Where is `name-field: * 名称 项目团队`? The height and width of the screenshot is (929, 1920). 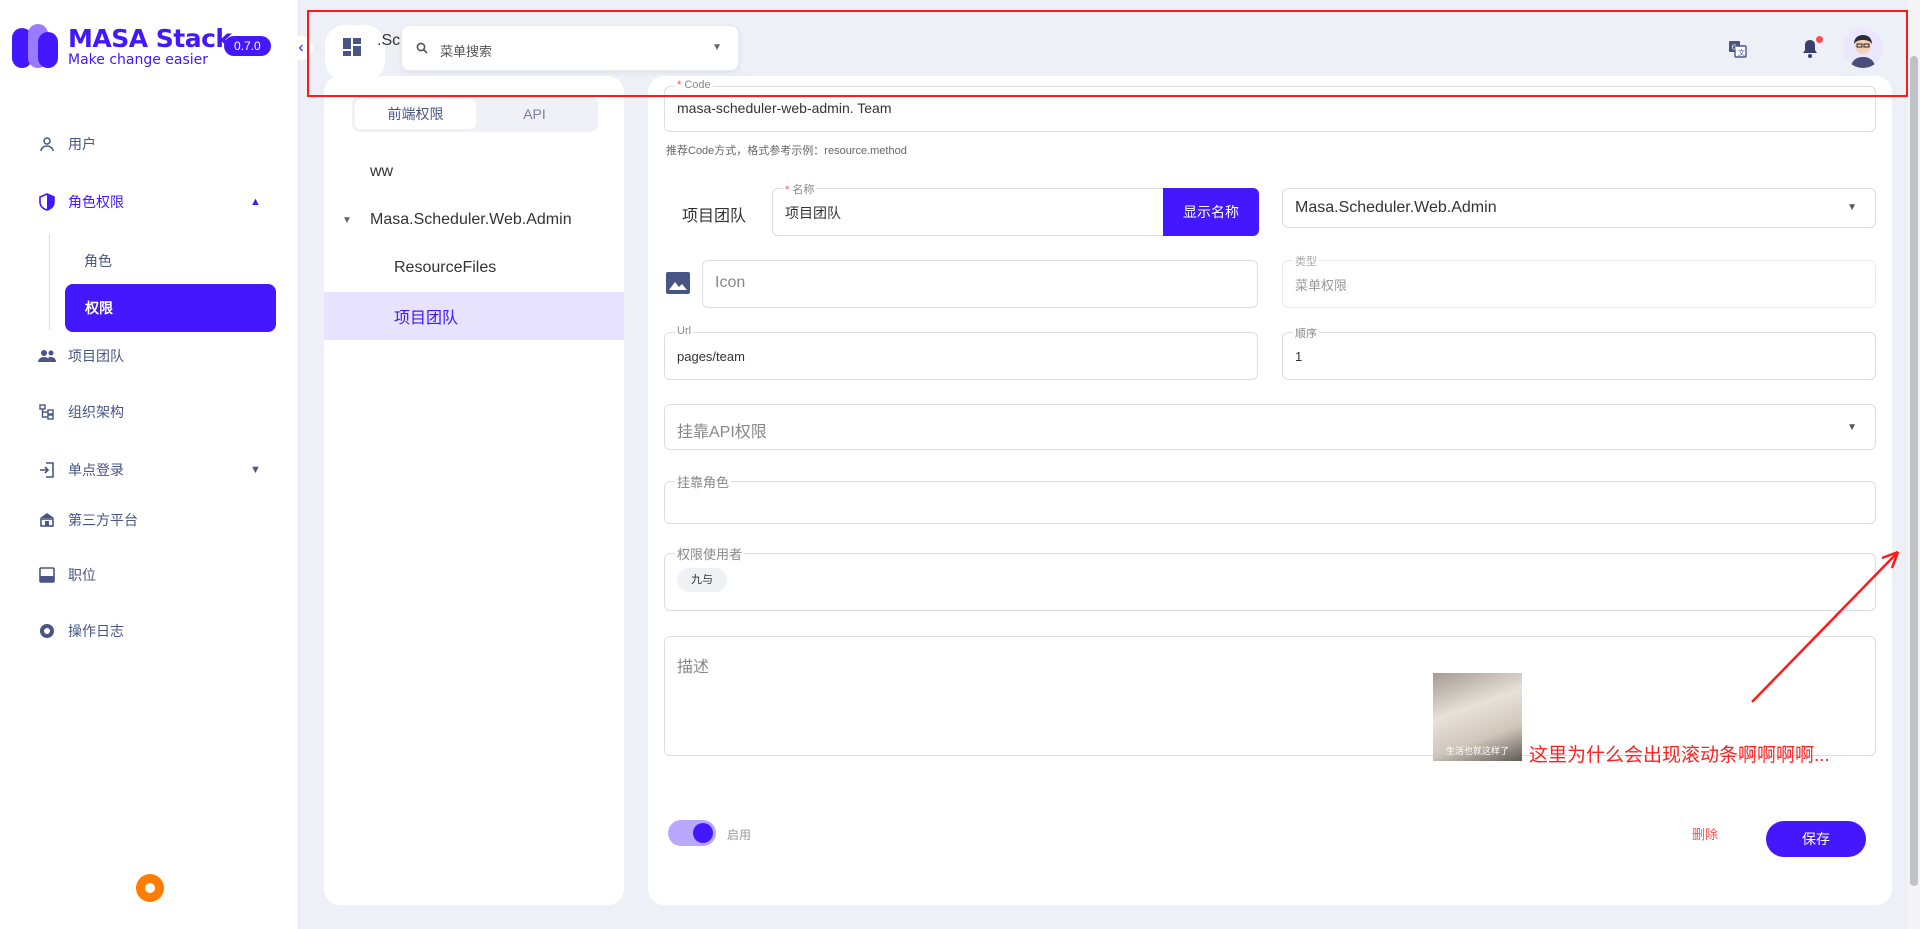
name-field: * 名称 项目团队 is located at coordinates (968, 208).